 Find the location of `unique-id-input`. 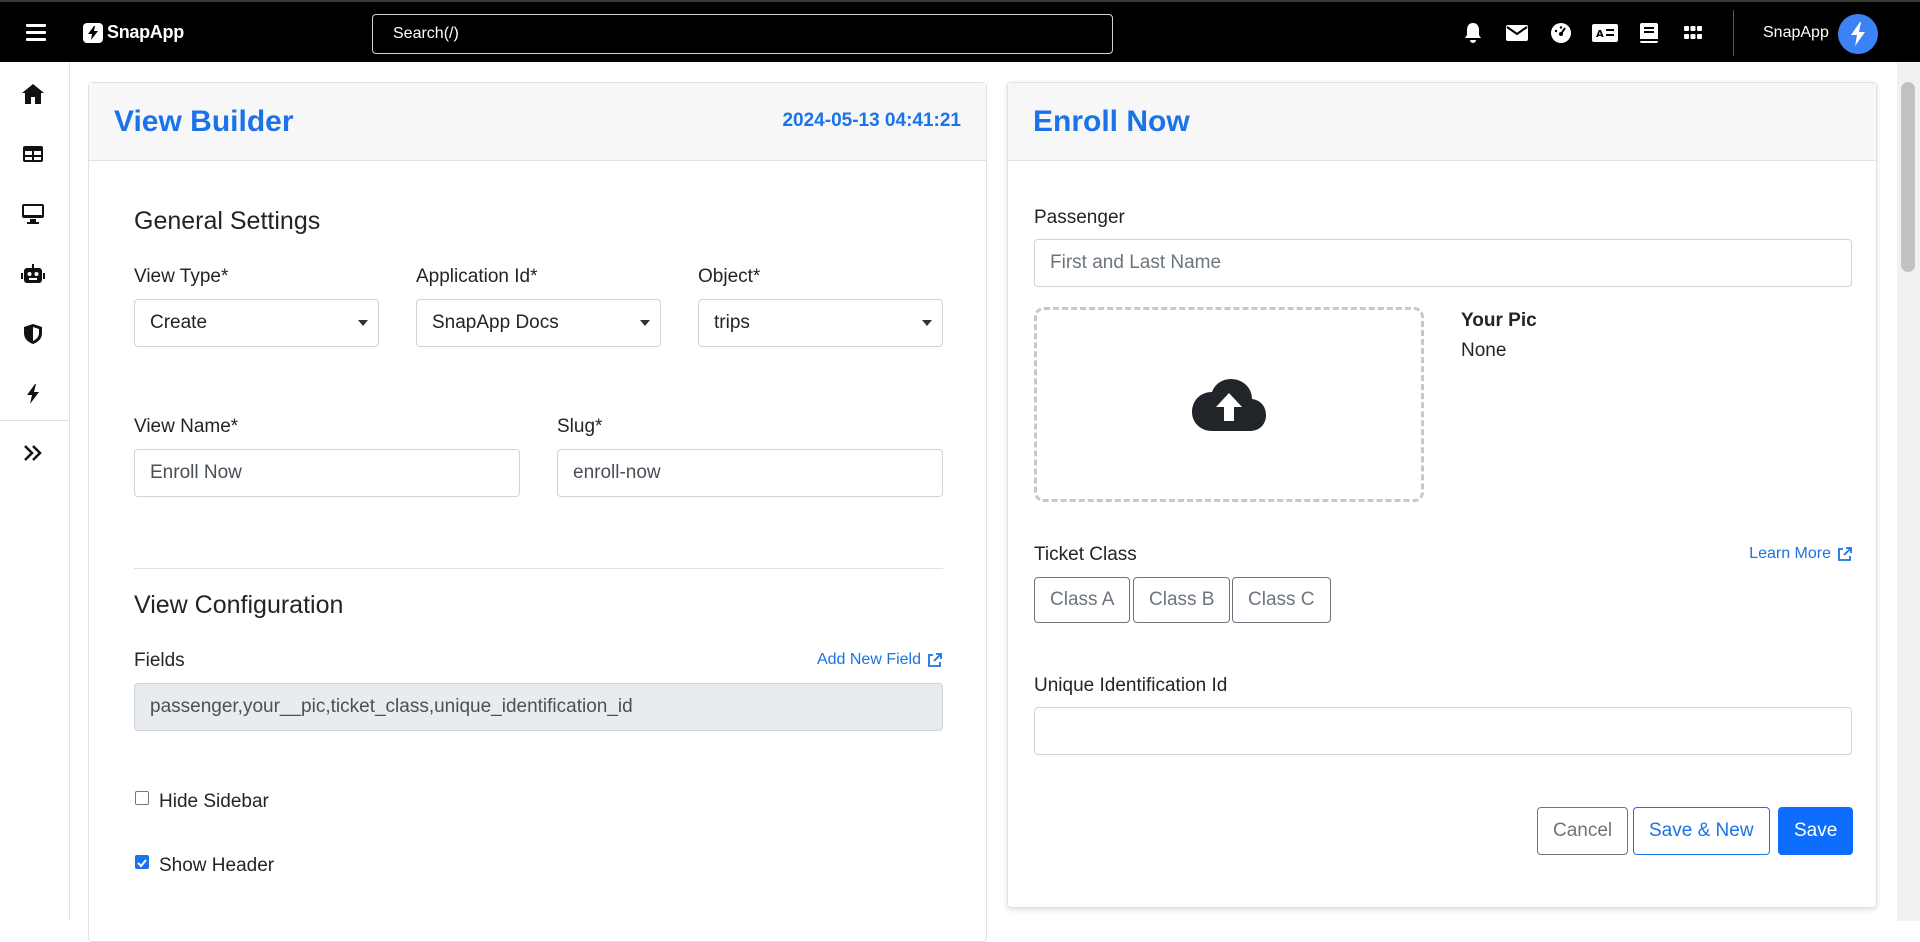

unique-id-input is located at coordinates (1443, 731).